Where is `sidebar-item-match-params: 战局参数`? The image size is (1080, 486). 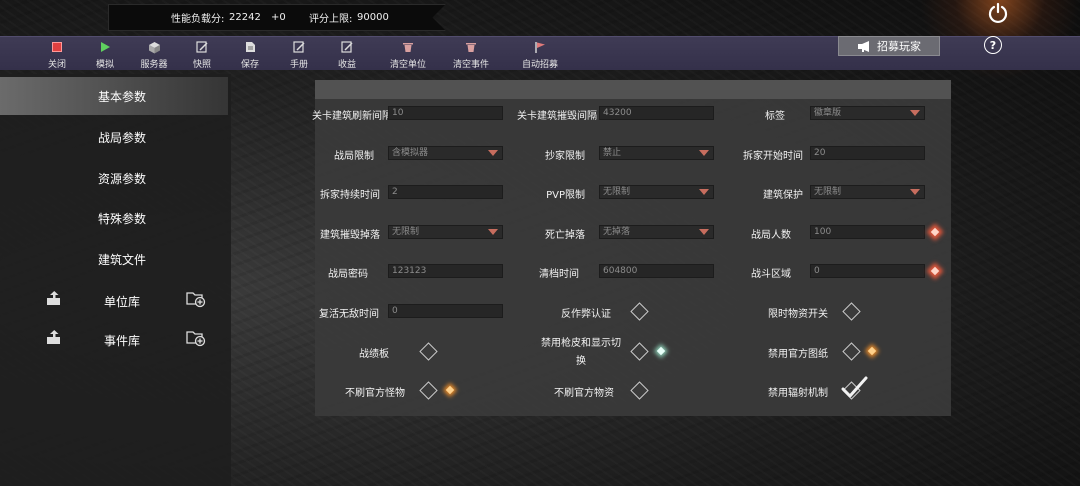
sidebar-item-match-params: 战局参数 is located at coordinates (115, 137).